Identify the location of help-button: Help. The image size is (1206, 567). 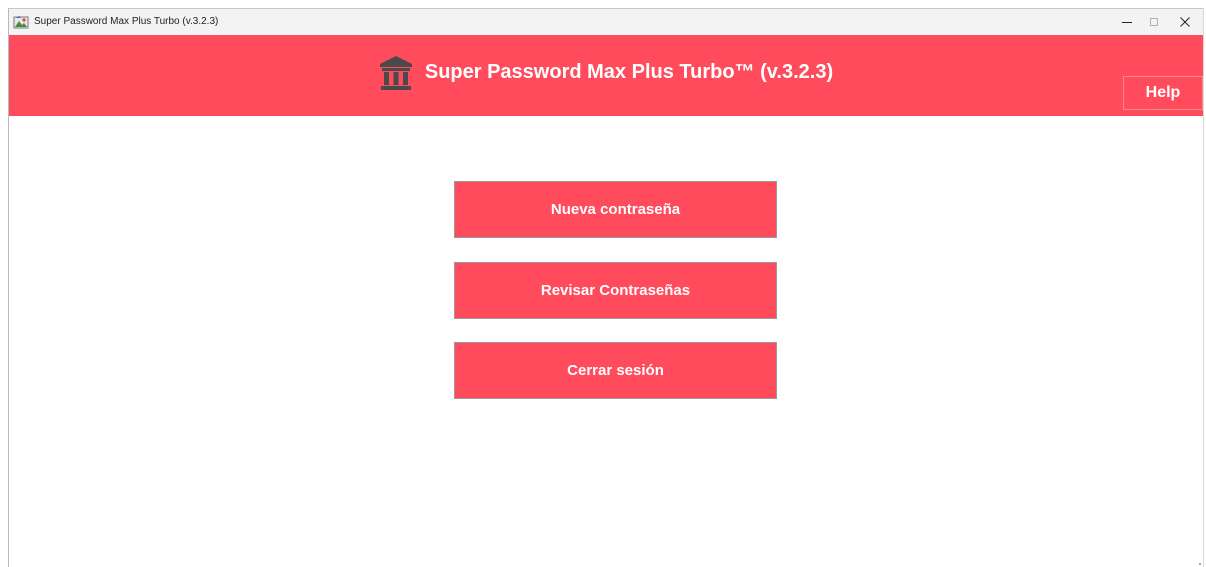
(1163, 93).